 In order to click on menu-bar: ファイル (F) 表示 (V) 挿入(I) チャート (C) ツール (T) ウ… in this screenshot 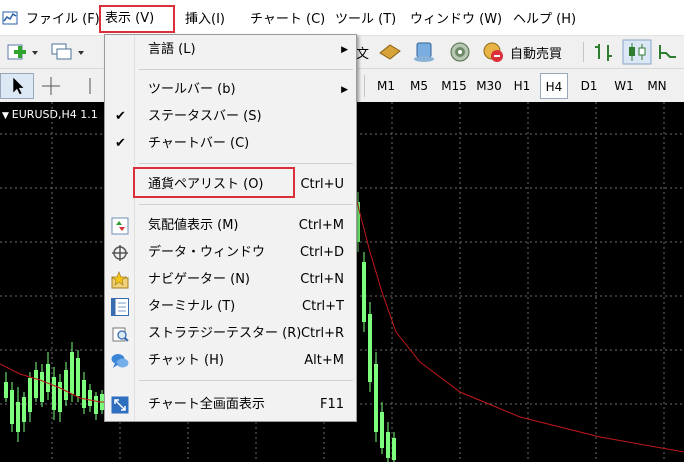, I will do `click(342, 18)`.